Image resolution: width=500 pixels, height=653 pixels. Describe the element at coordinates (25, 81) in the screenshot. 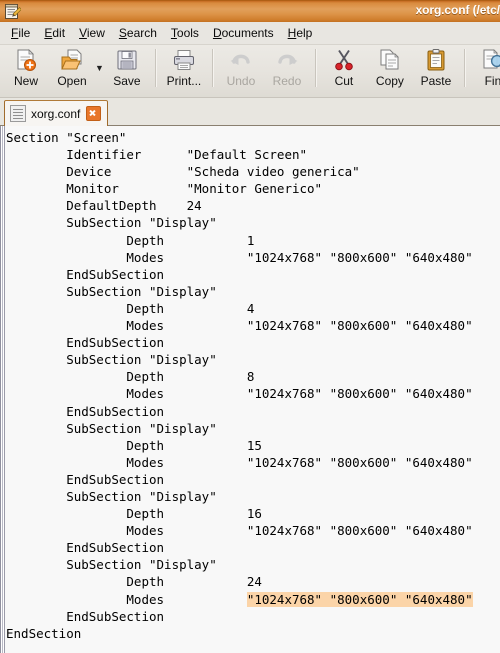

I see `new-label: New` at that location.